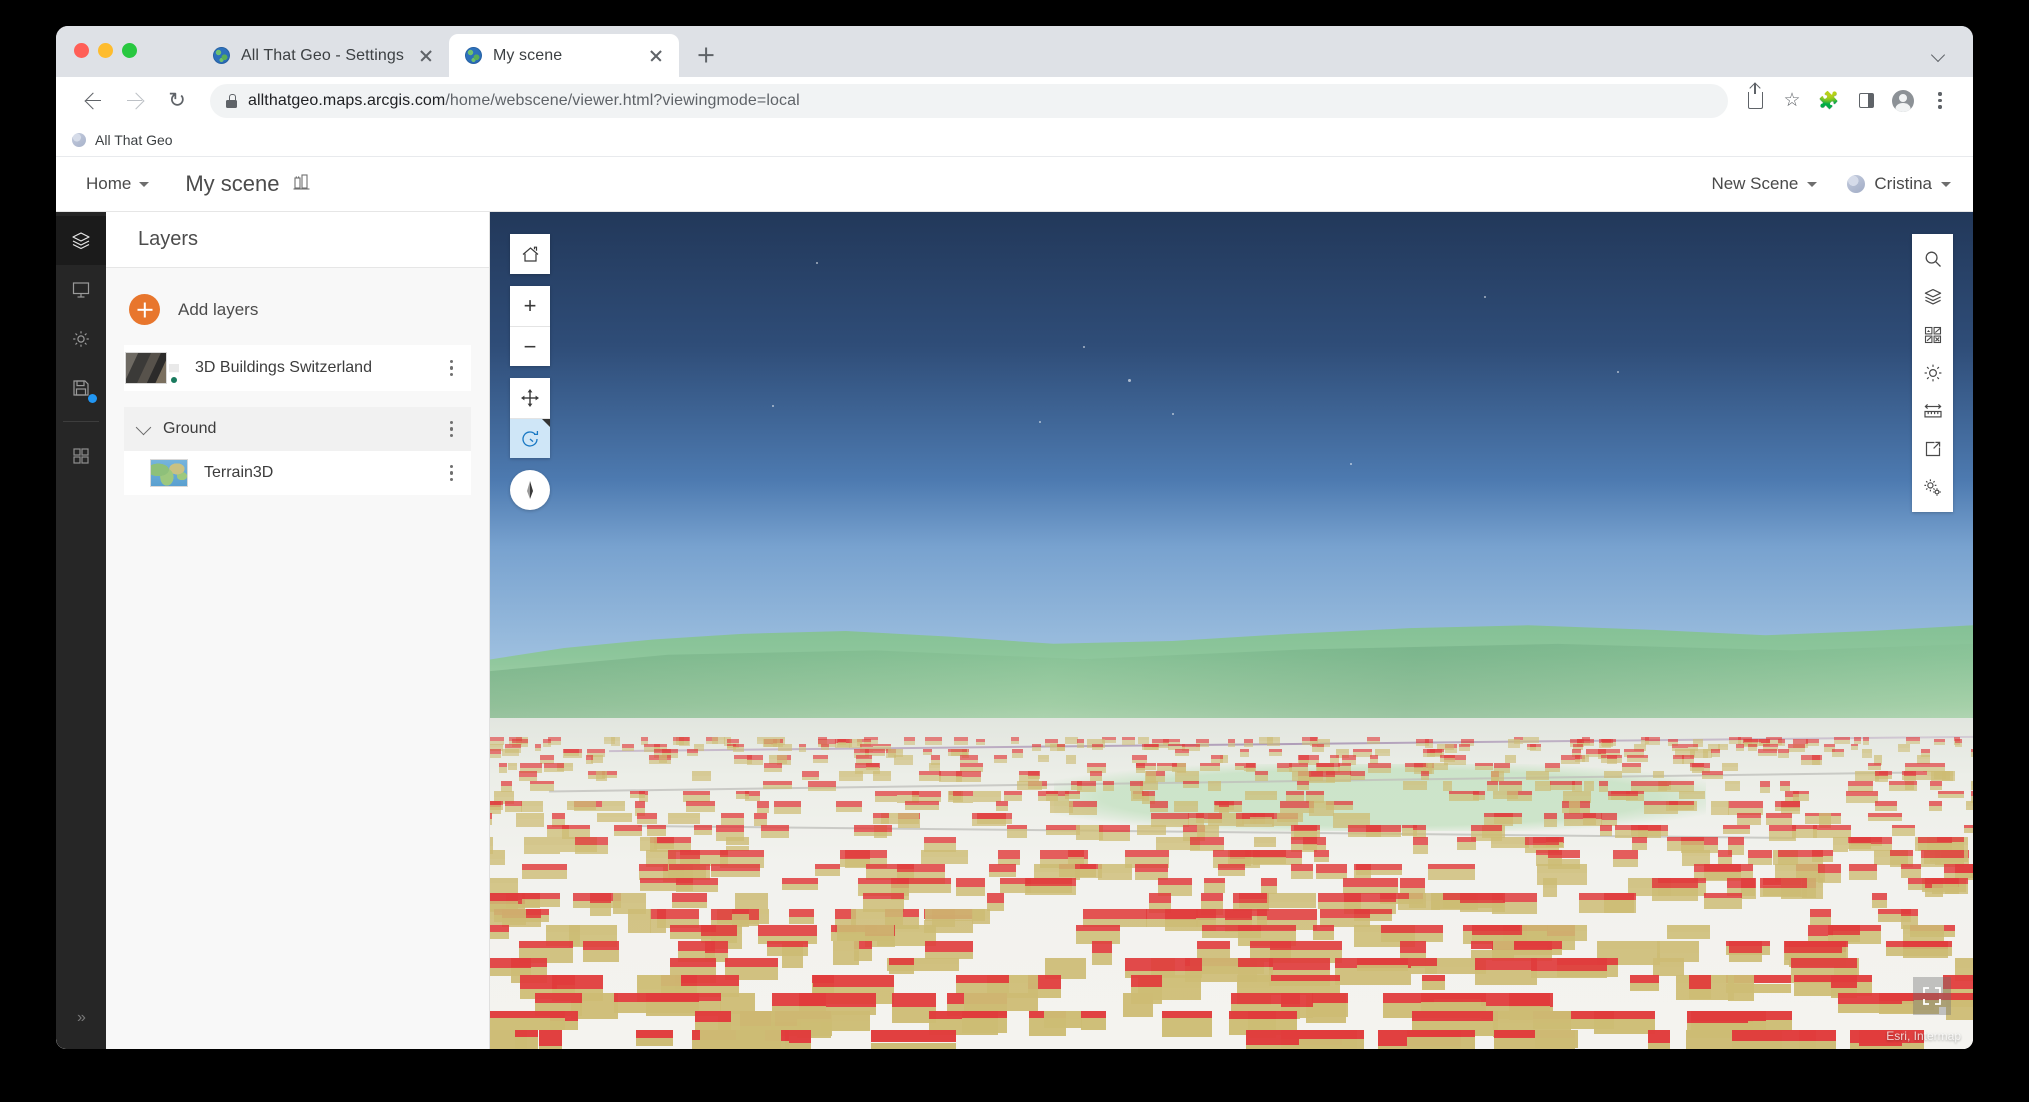 This screenshot has height=1102, width=2029. Describe the element at coordinates (129, 50) in the screenshot. I see `maximize-window-button` at that location.